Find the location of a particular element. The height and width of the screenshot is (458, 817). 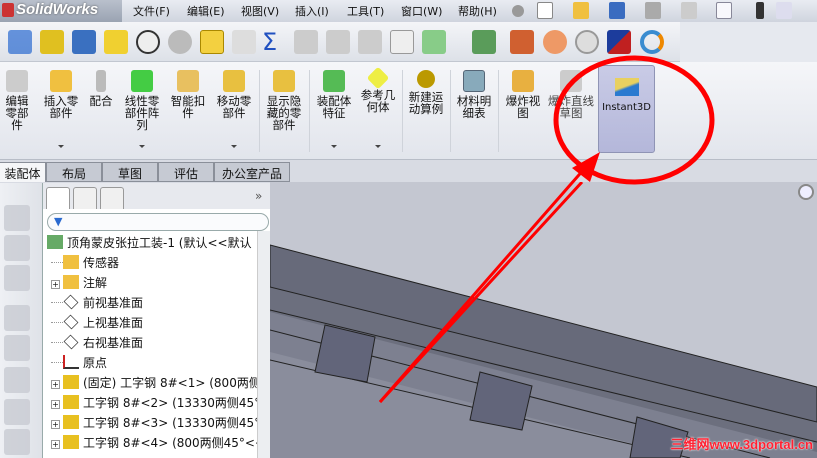

configuration-manager-tab is located at coordinates (112, 198).